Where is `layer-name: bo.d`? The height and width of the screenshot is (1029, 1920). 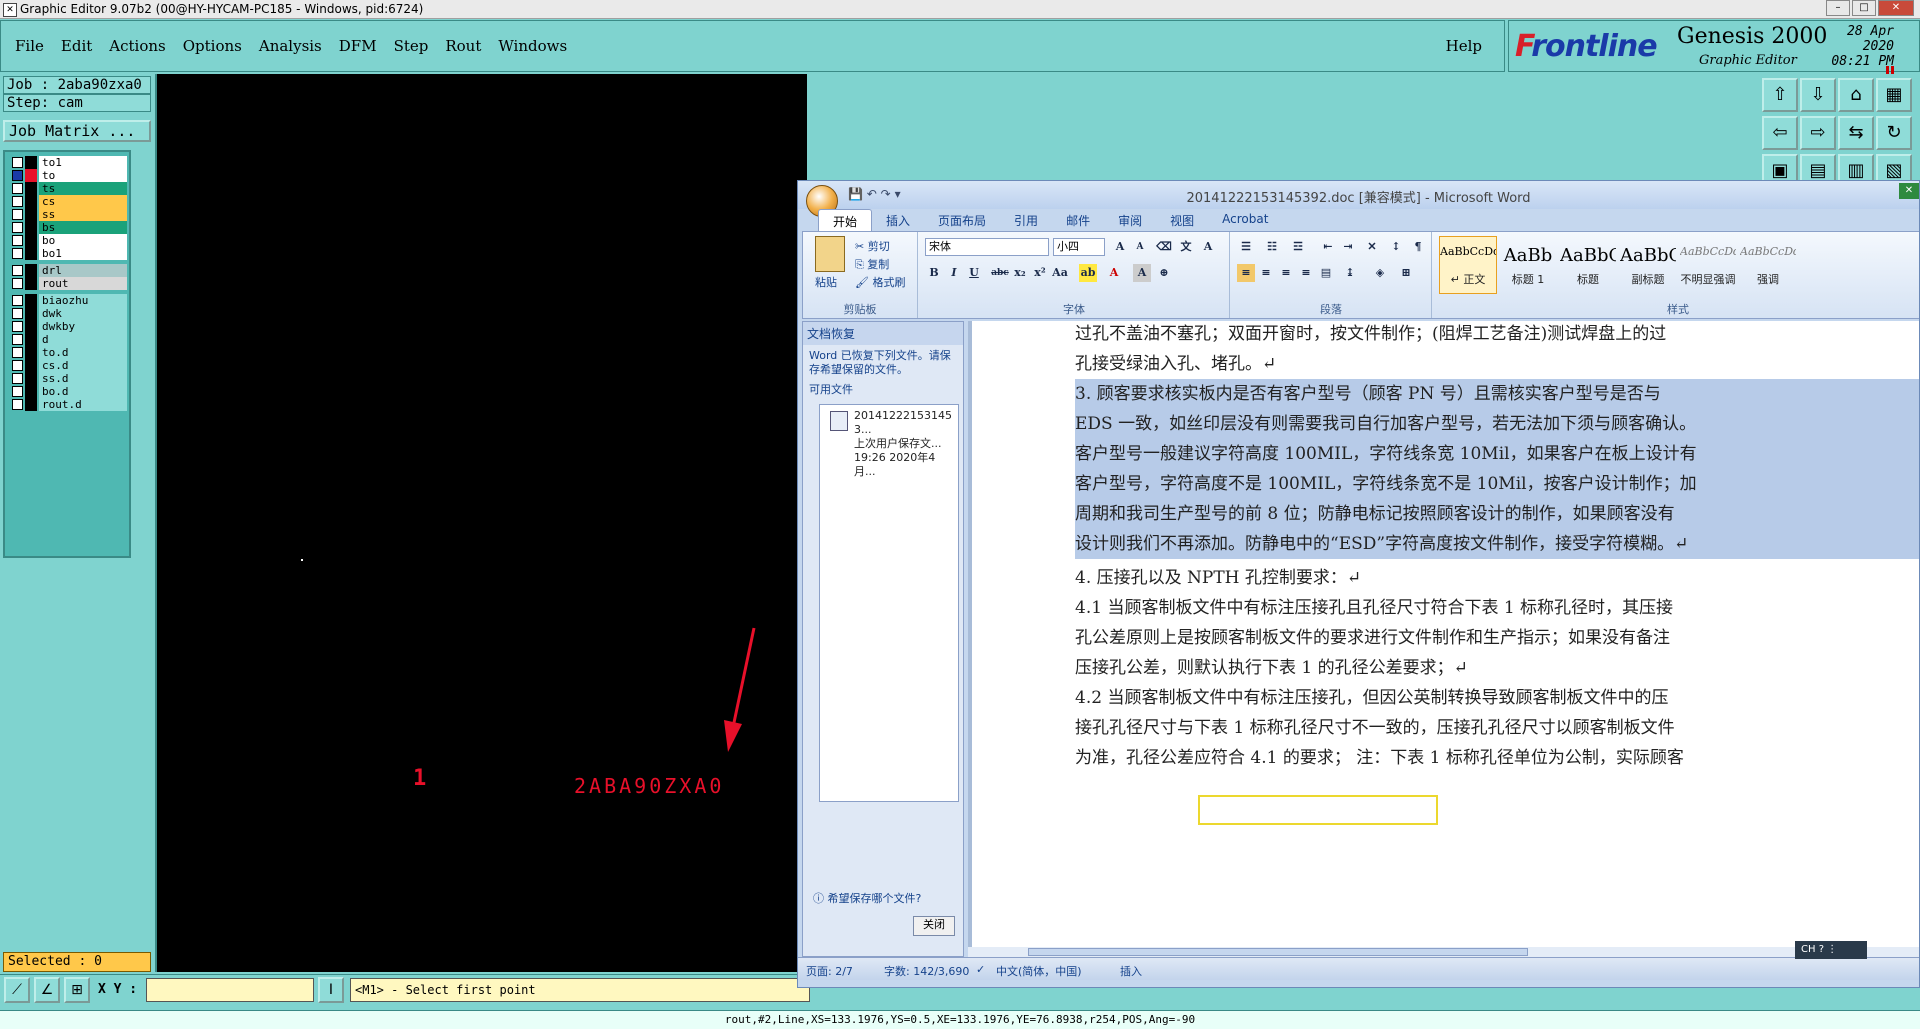
layer-name: bo.d is located at coordinates (83, 391).